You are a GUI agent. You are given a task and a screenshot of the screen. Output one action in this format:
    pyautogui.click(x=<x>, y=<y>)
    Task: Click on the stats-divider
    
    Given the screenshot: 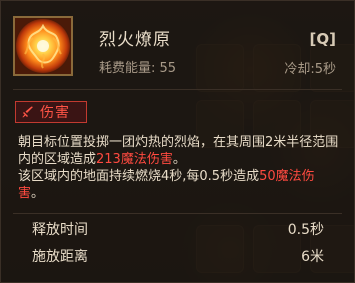 What is the action you would take?
    pyautogui.click(x=177, y=213)
    